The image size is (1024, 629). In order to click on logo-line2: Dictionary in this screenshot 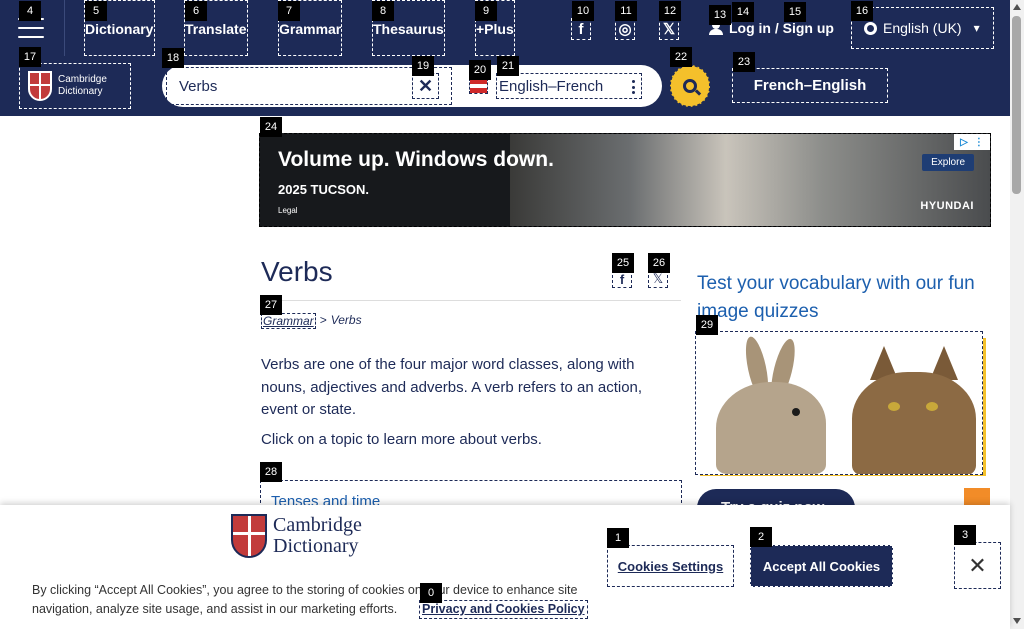, I will do `click(80, 91)`.